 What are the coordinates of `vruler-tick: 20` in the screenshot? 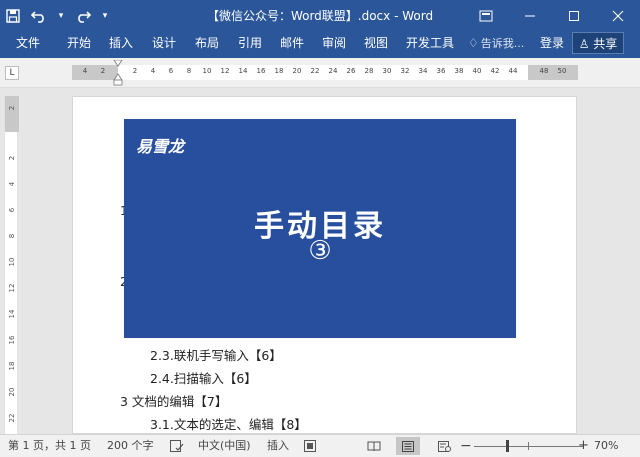 It's located at (12, 392).